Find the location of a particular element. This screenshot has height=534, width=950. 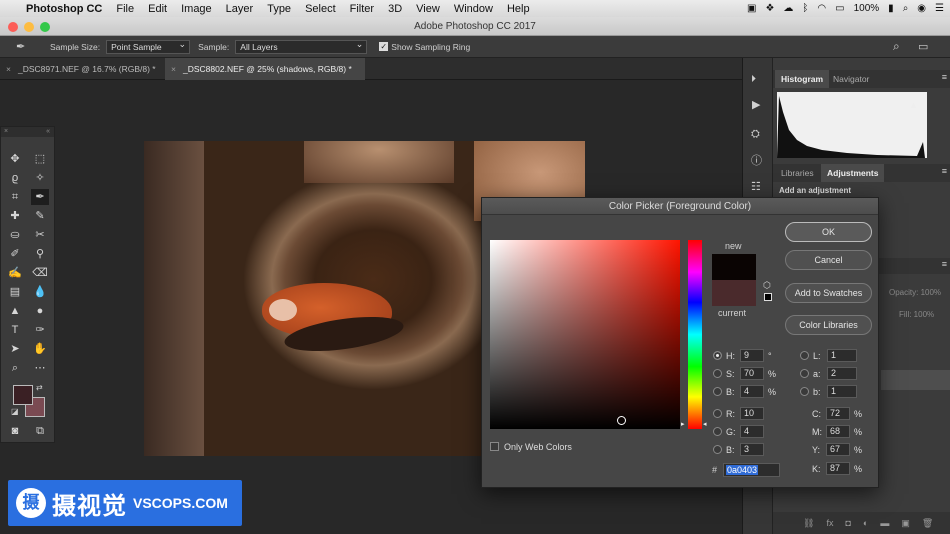

menu-type: Type is located at coordinates (279, 9).